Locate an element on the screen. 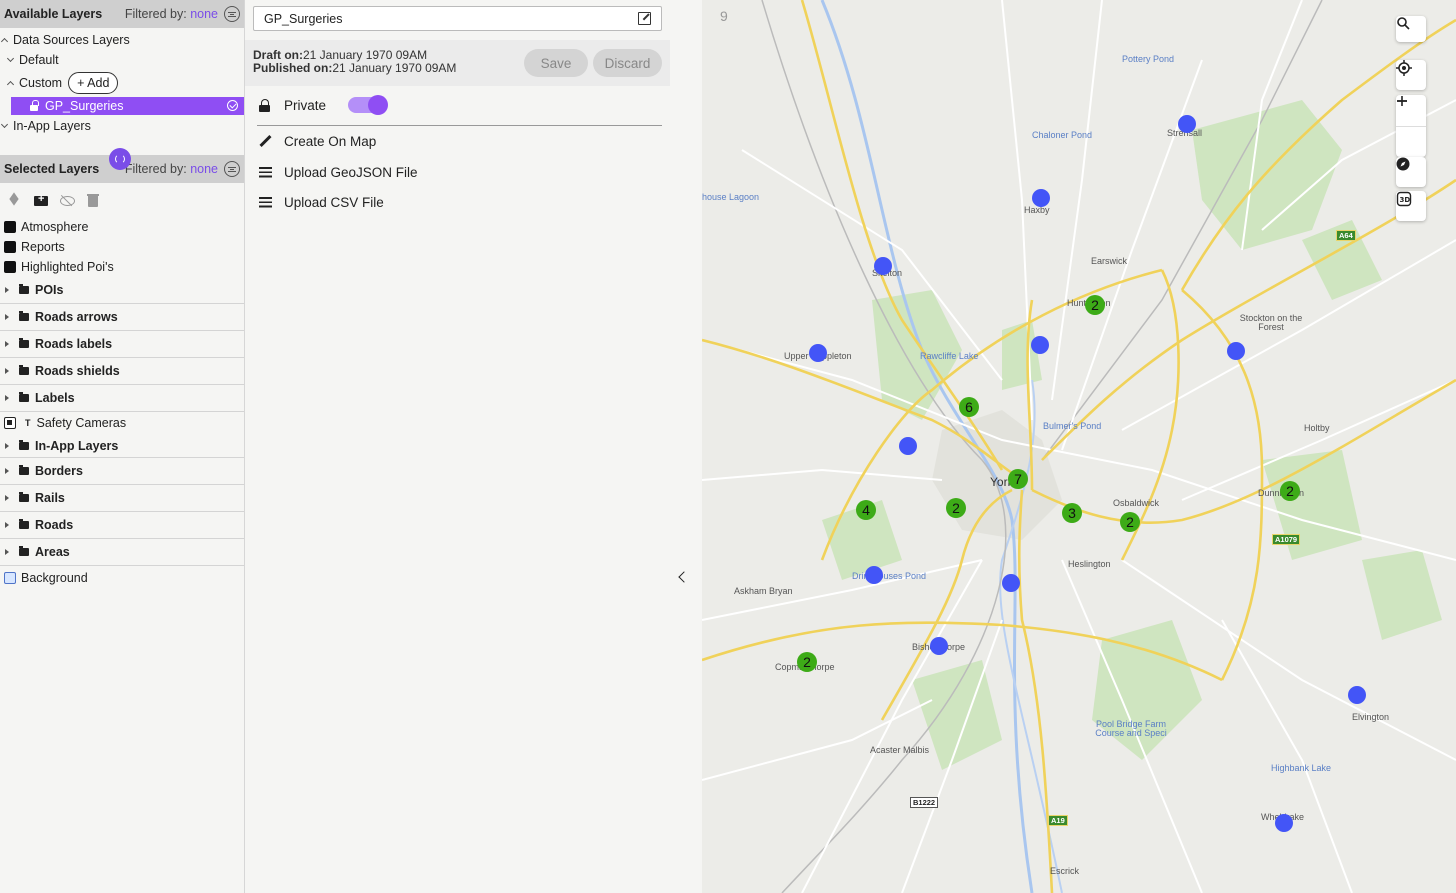 The image size is (1456, 893). sync-button is located at coordinates (120, 159).